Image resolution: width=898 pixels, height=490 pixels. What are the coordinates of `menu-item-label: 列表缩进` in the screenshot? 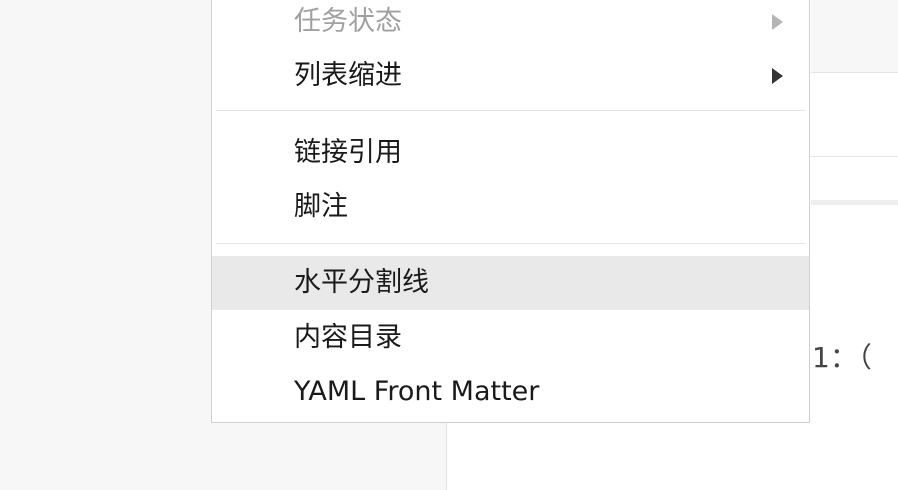 It's located at (348, 75).